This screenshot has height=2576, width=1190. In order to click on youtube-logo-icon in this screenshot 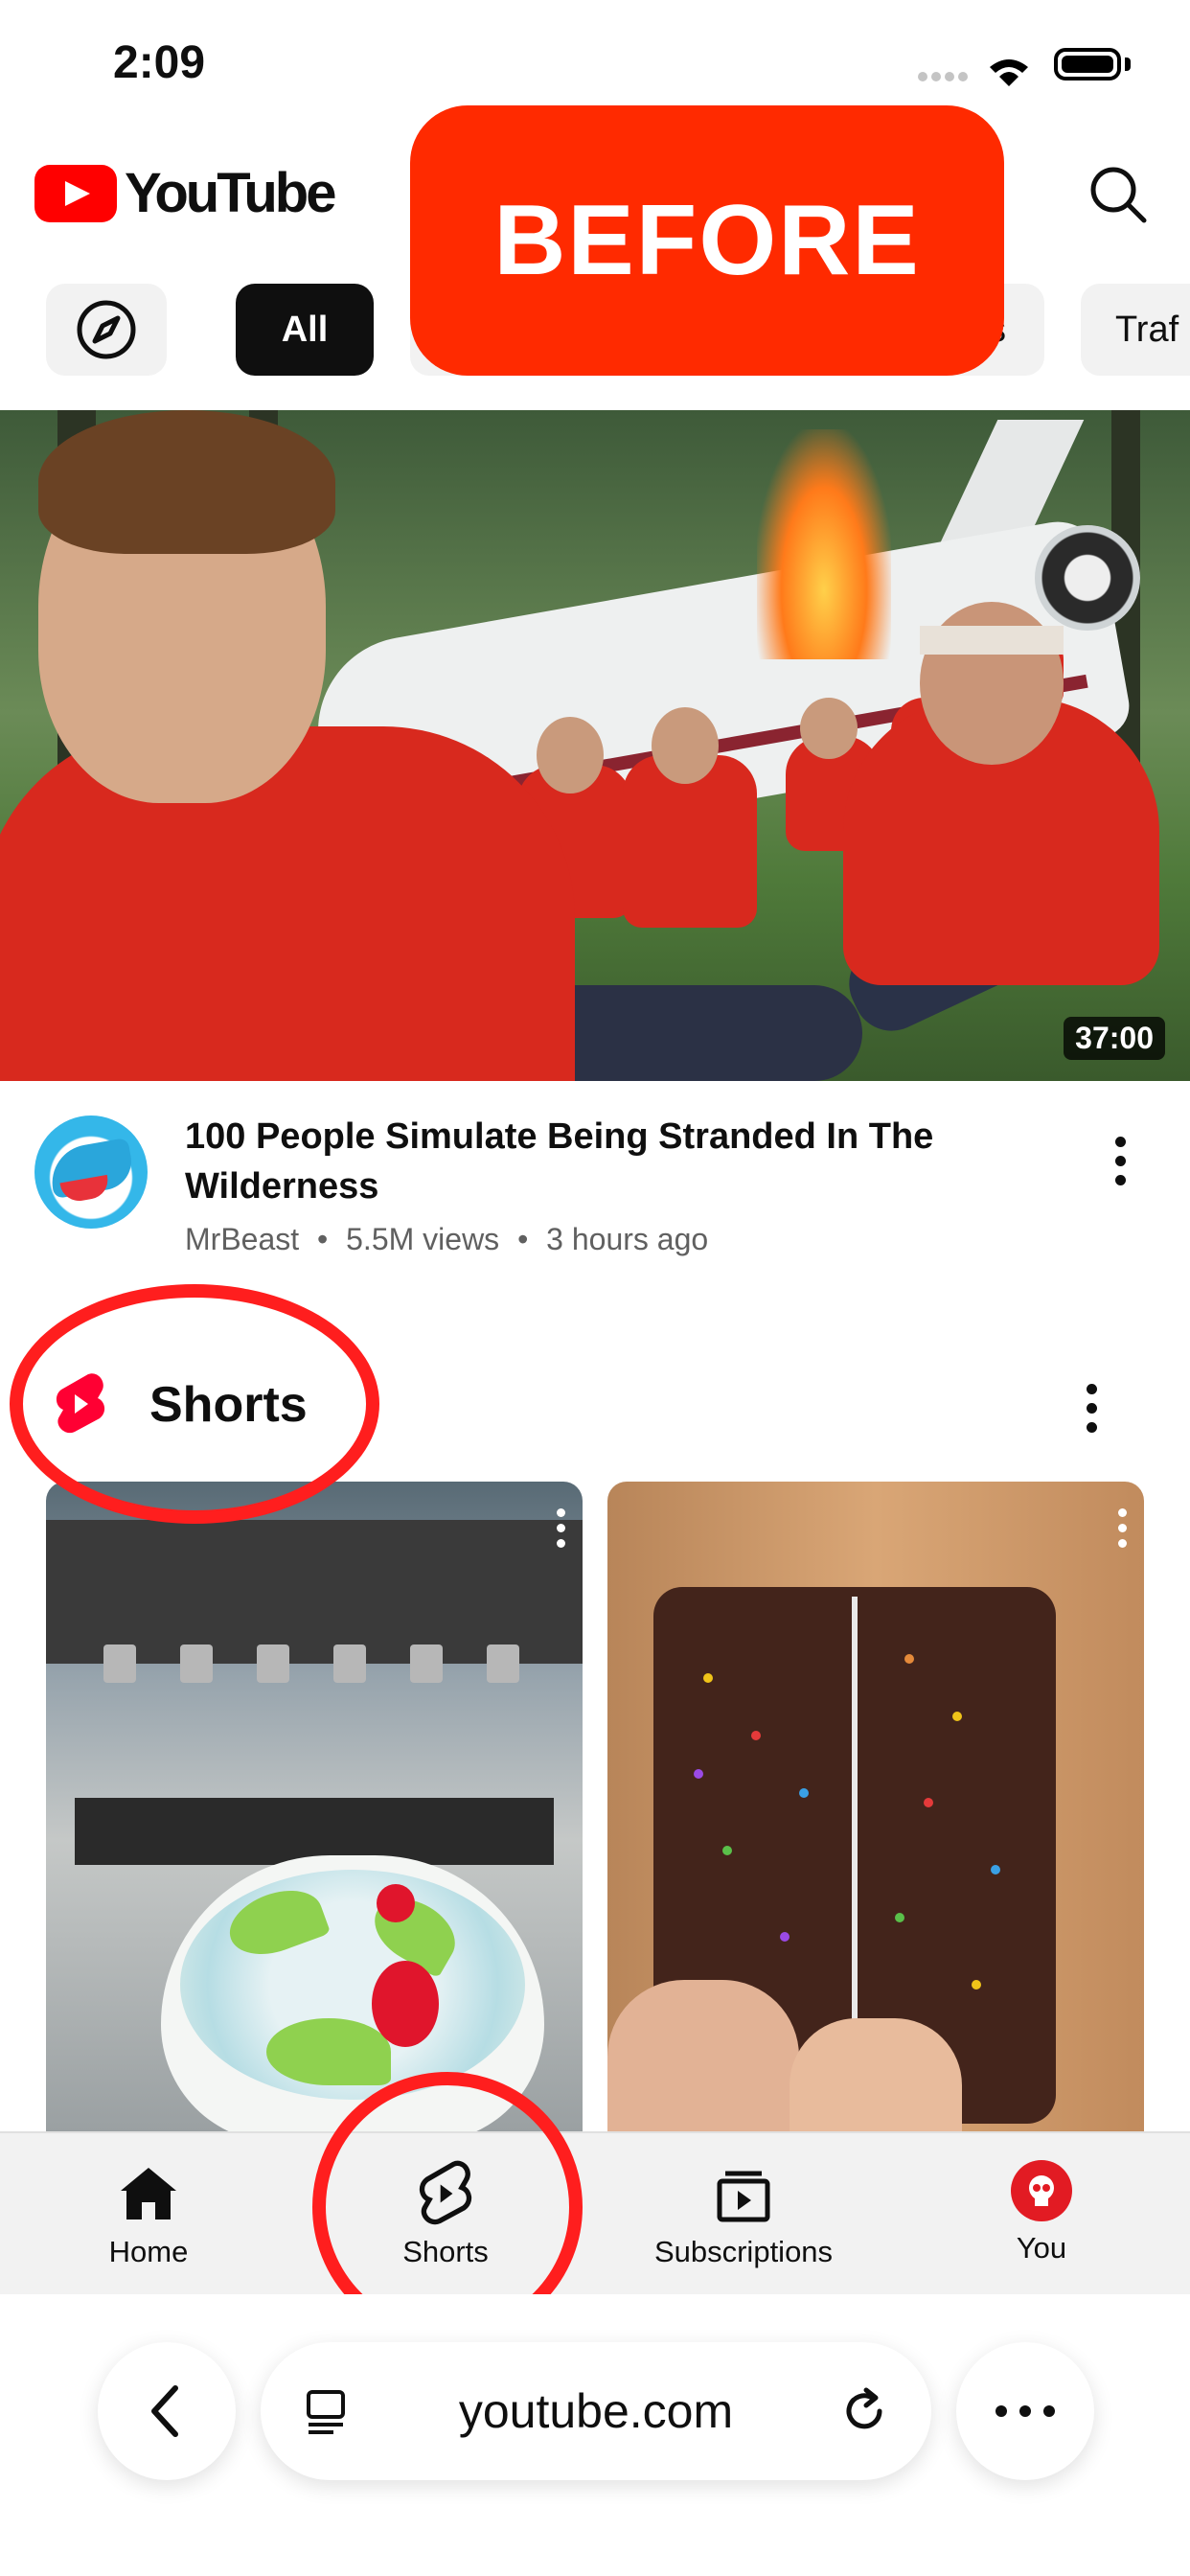, I will do `click(76, 193)`.